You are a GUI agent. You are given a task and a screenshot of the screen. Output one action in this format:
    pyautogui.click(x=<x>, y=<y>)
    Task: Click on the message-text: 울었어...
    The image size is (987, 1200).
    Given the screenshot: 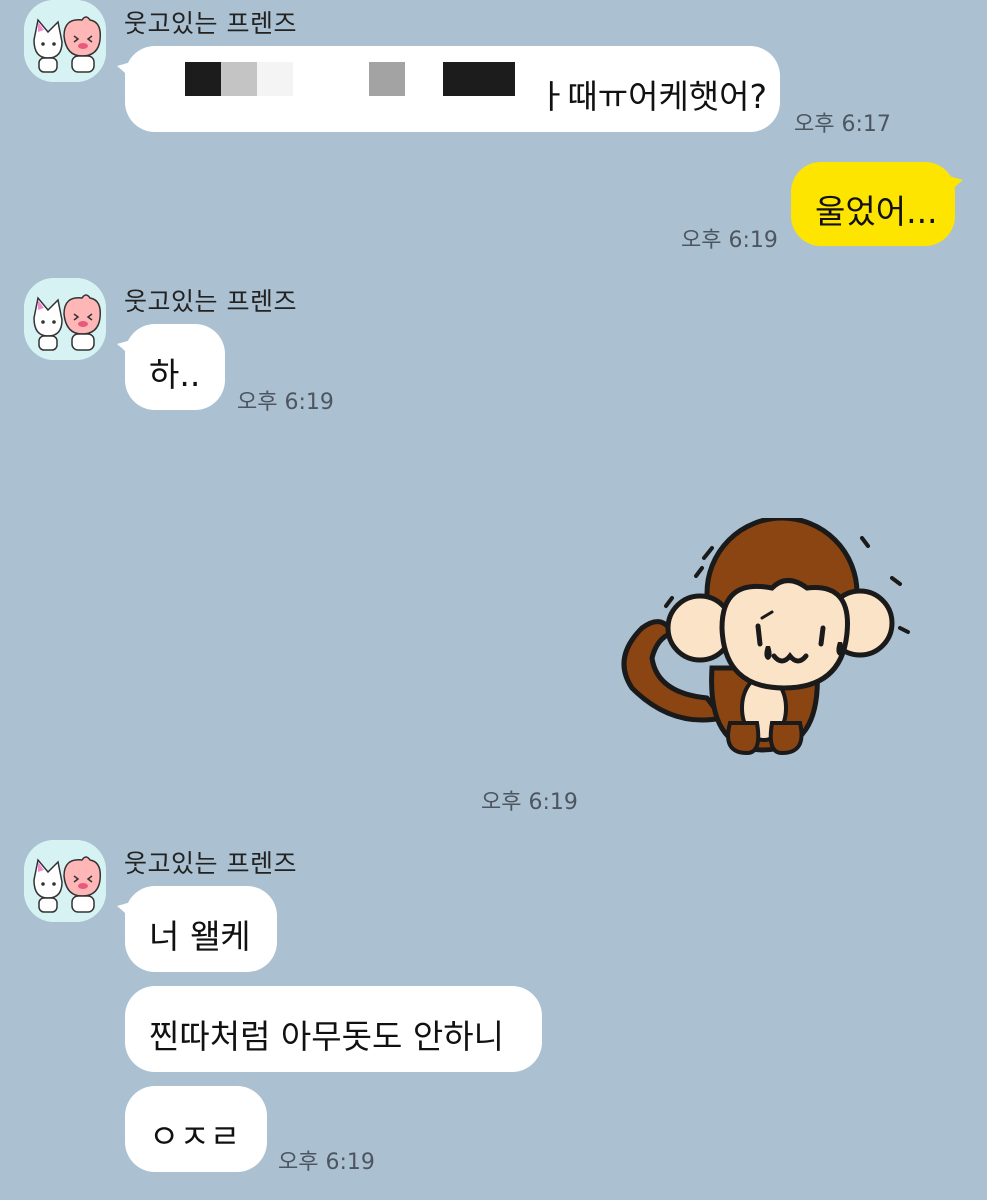 What is the action you would take?
    pyautogui.click(x=876, y=211)
    